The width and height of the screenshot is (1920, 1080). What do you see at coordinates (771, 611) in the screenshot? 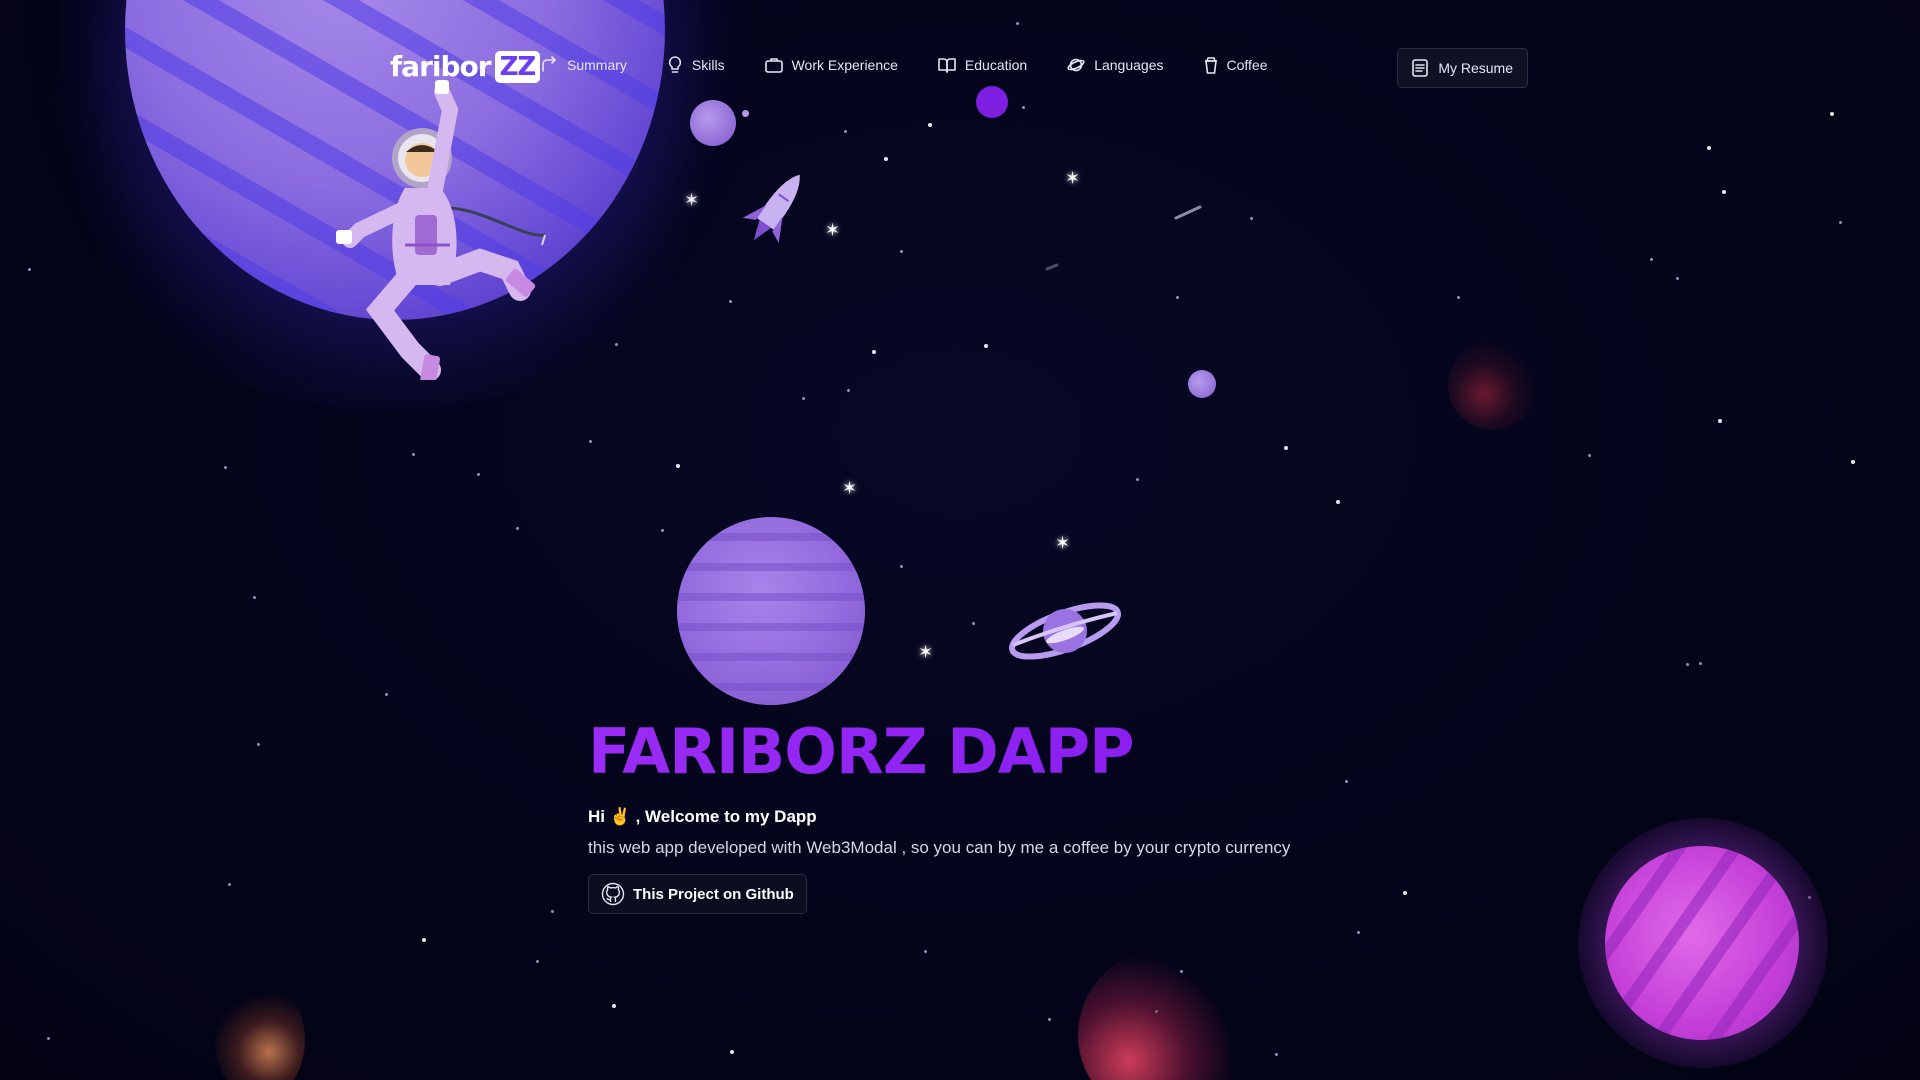
I see `medium-purple-planet` at bounding box center [771, 611].